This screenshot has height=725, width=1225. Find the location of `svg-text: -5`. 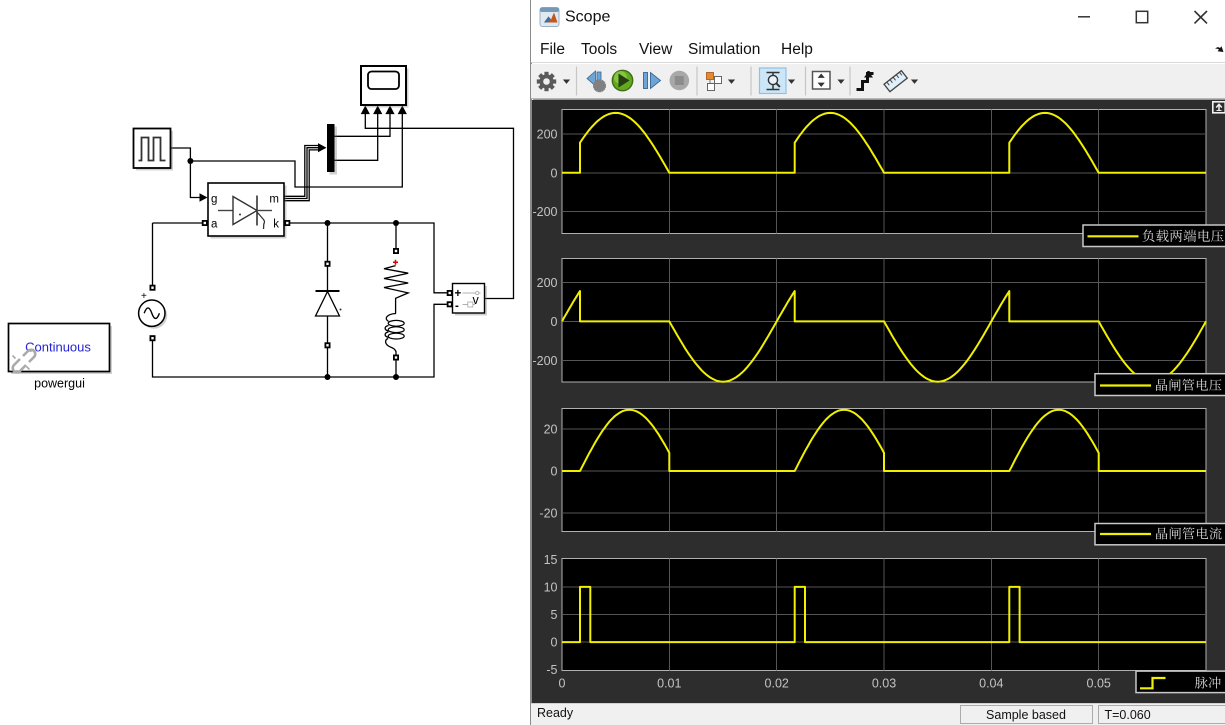

svg-text: -5 is located at coordinates (551, 670).